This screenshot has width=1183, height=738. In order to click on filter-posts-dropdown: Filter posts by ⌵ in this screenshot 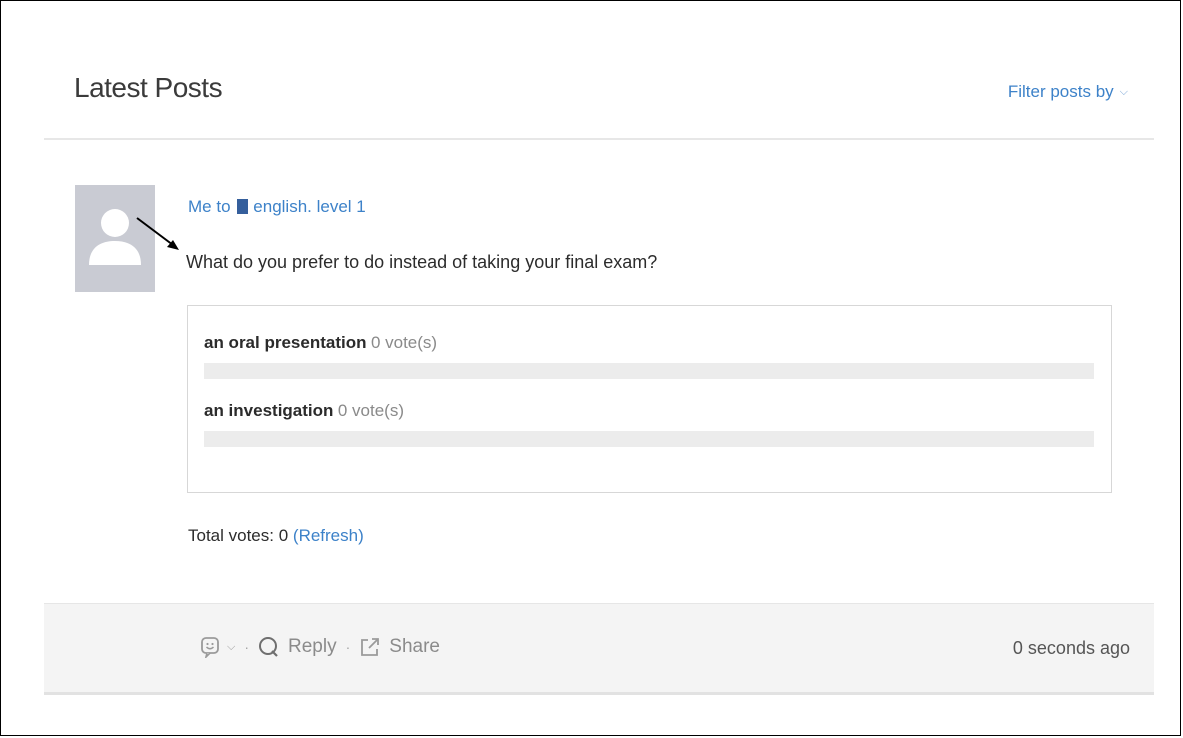, I will do `click(1068, 92)`.